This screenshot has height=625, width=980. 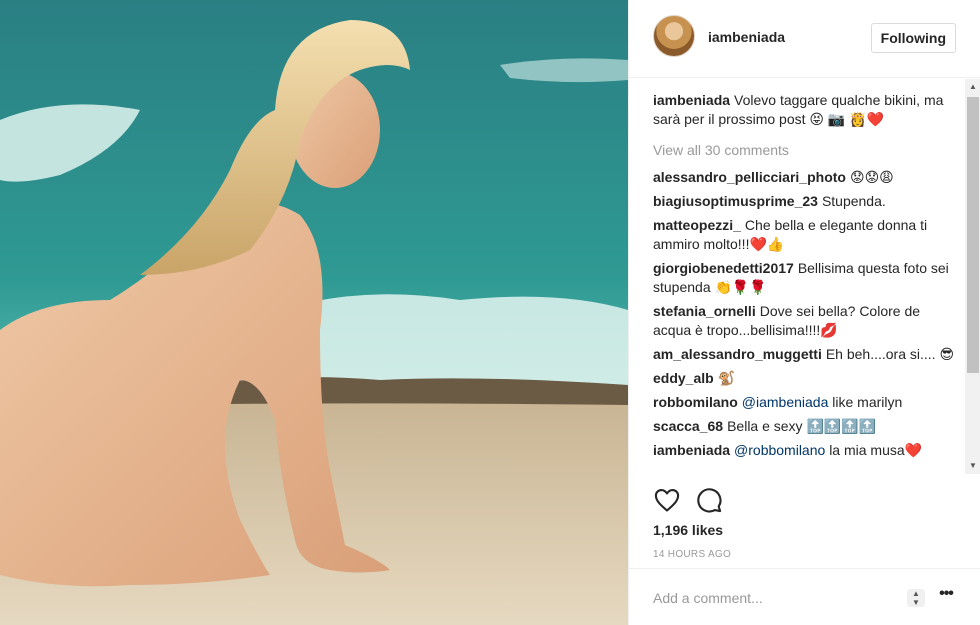 What do you see at coordinates (804, 498) in the screenshot?
I see `post-actions` at bounding box center [804, 498].